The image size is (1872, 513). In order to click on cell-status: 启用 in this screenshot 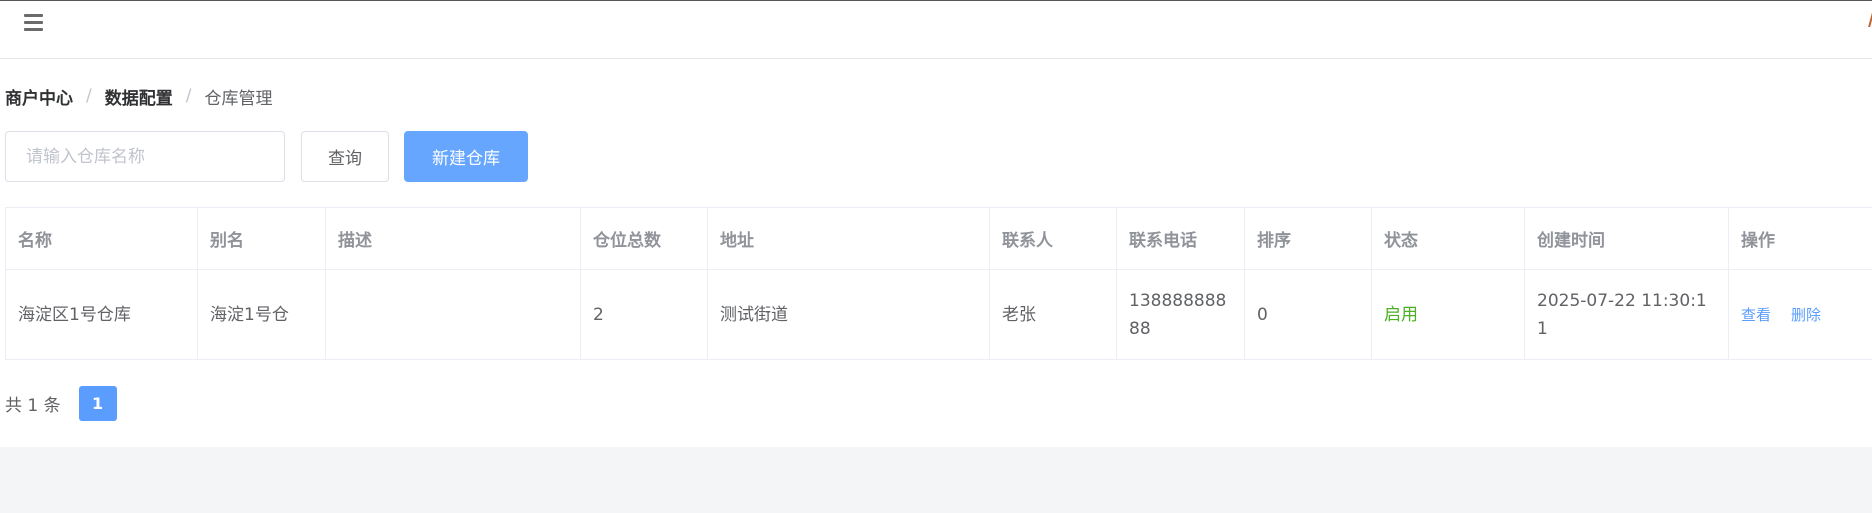, I will do `click(1448, 314)`.